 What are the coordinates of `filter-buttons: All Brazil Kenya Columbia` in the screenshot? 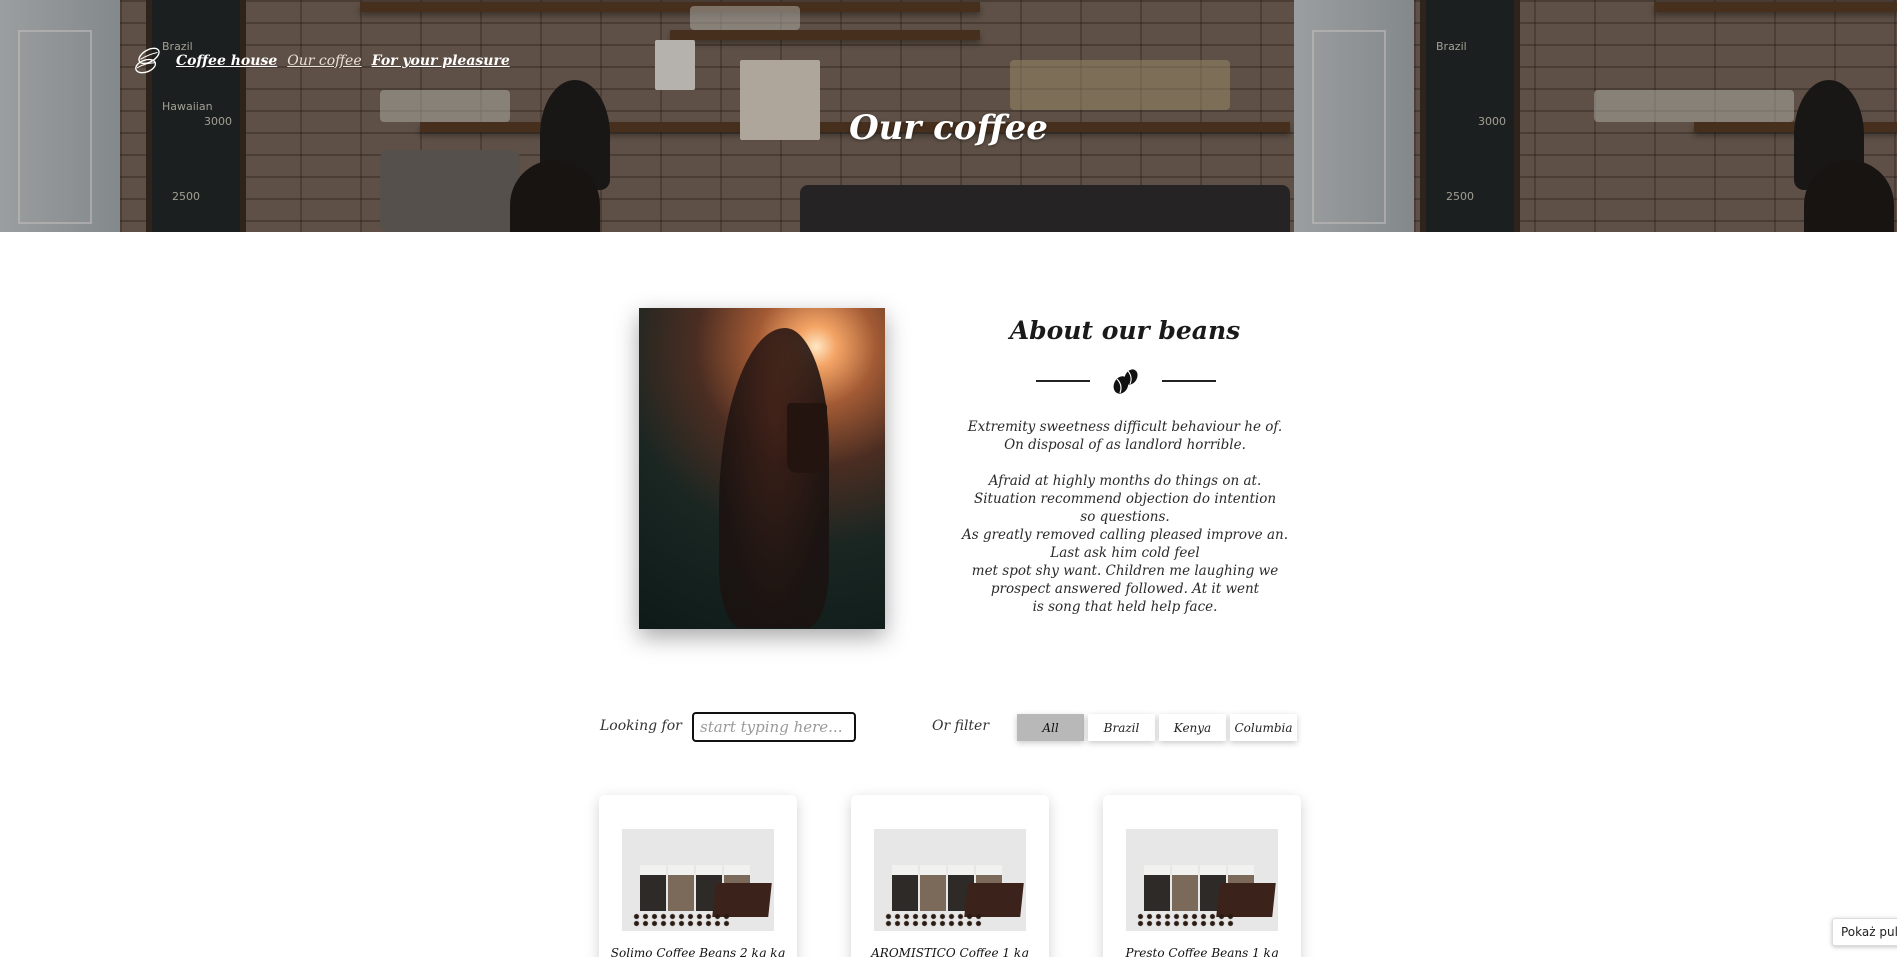 It's located at (1157, 727).